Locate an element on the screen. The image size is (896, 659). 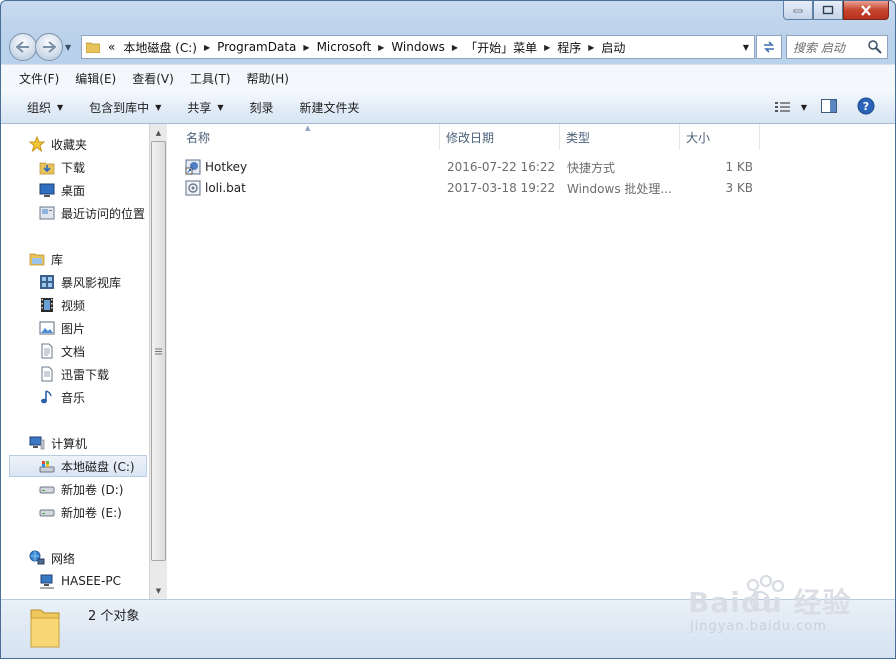
details-view-icon is located at coordinates (782, 107).